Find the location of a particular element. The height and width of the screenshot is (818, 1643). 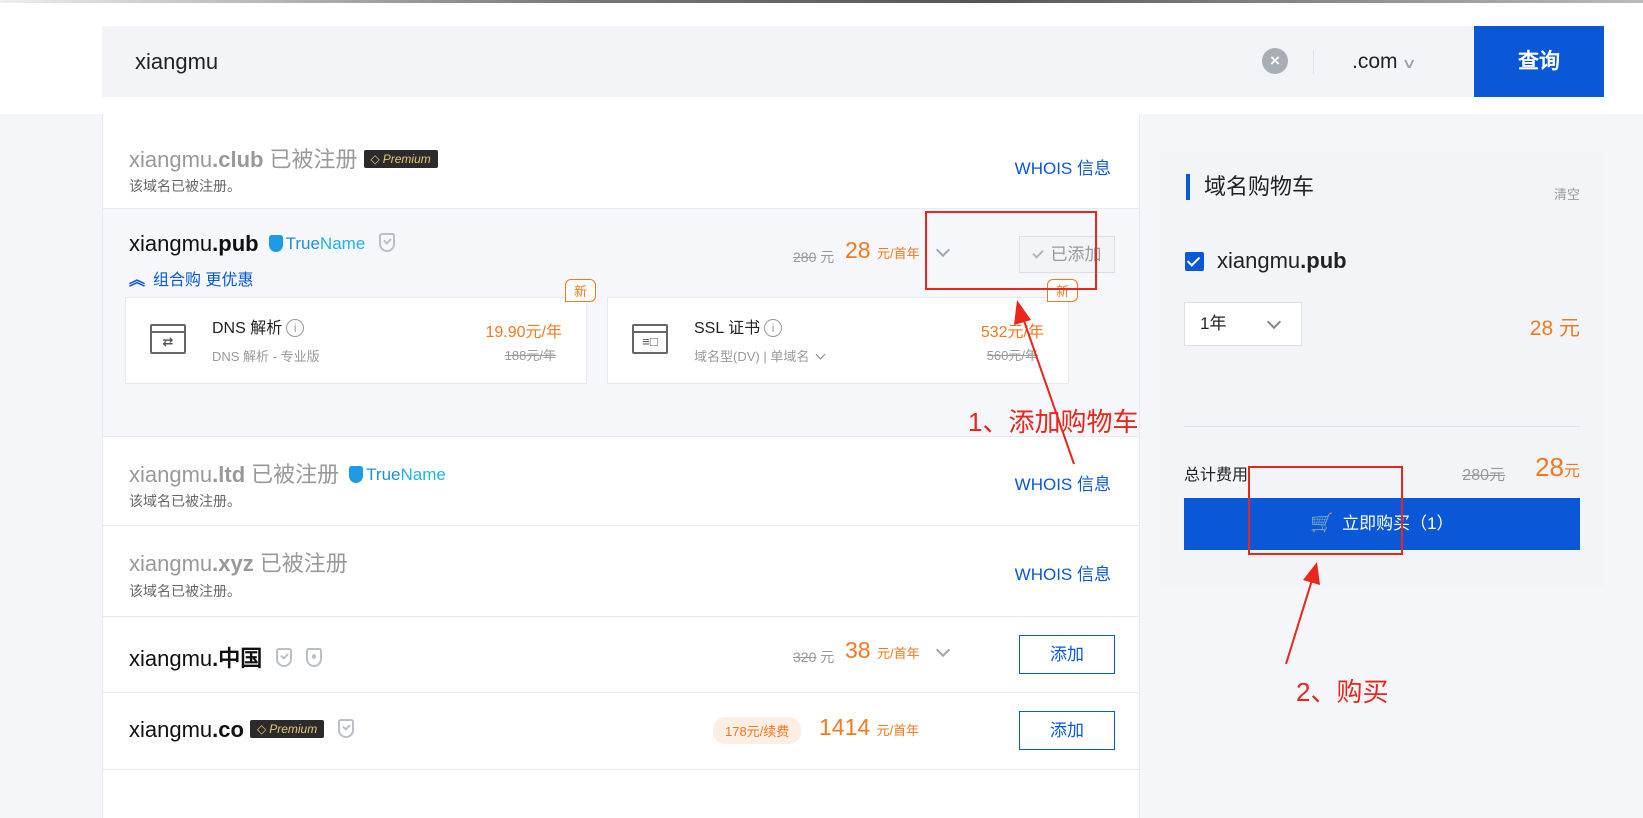

annotation-step1: 1、添加购物车 is located at coordinates (1053, 422).